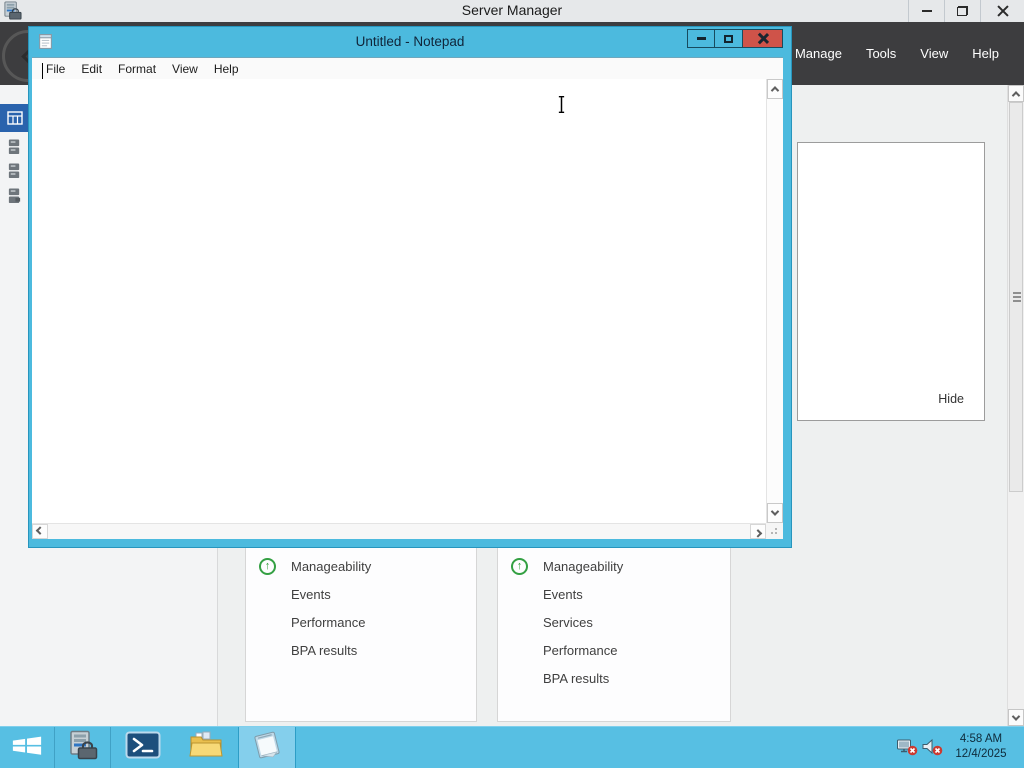 Image resolution: width=1024 pixels, height=768 pixels. I want to click on clock-date: 12/4/2025, so click(981, 754).